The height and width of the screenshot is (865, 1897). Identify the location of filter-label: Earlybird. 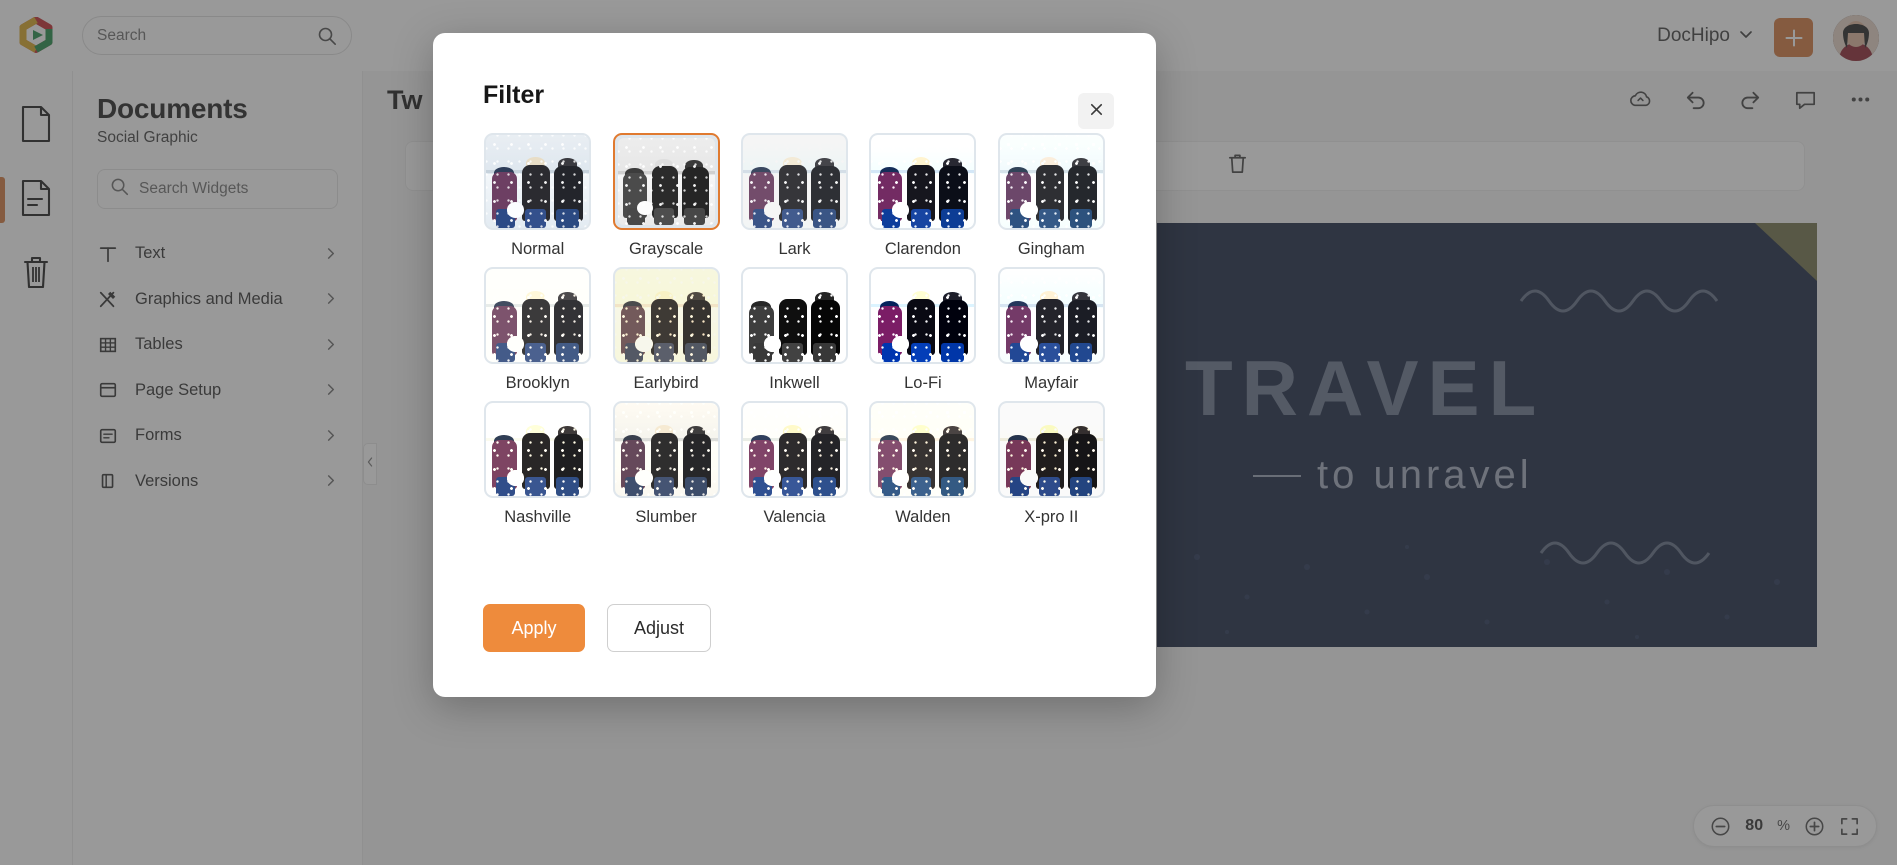
(666, 383).